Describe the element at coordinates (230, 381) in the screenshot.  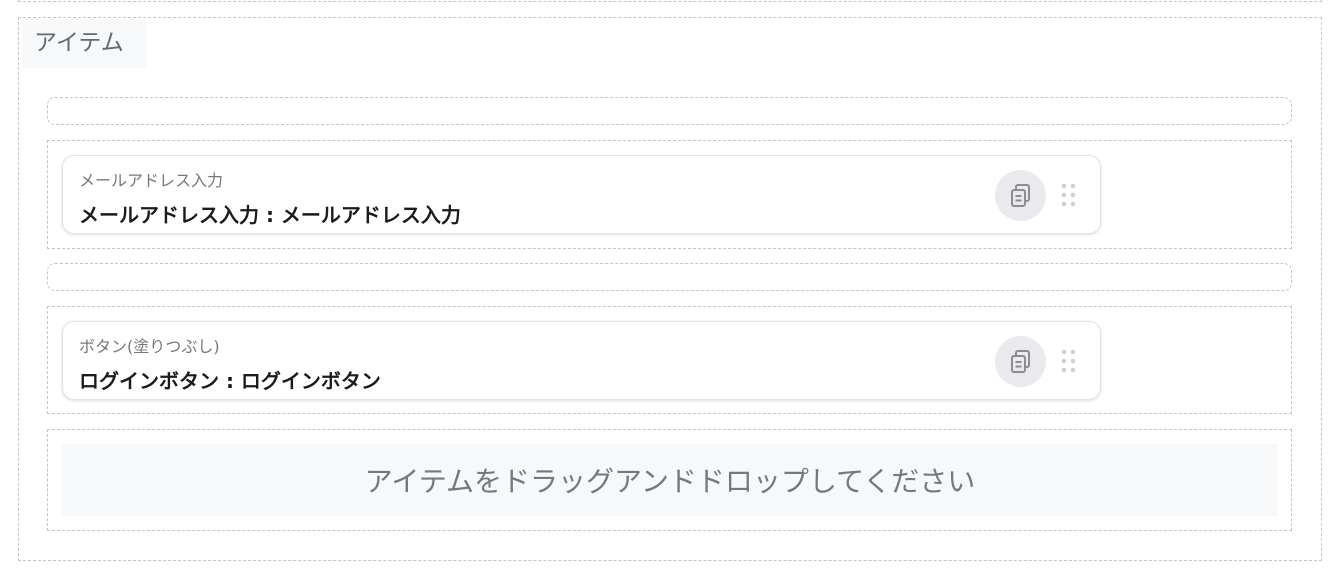
I see `item-name-label: ログインボタン` at that location.